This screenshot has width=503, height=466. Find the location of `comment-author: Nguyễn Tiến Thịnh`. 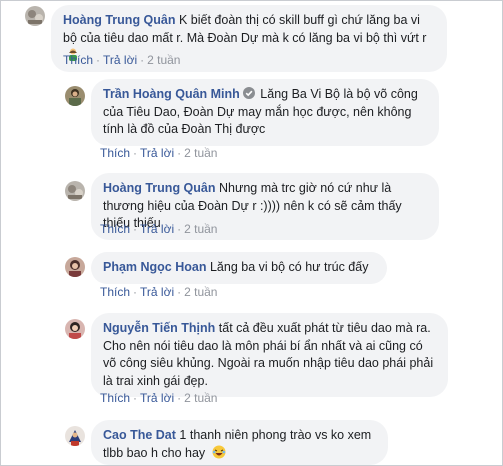

comment-author: Nguyễn Tiến Thịnh is located at coordinates (159, 328).